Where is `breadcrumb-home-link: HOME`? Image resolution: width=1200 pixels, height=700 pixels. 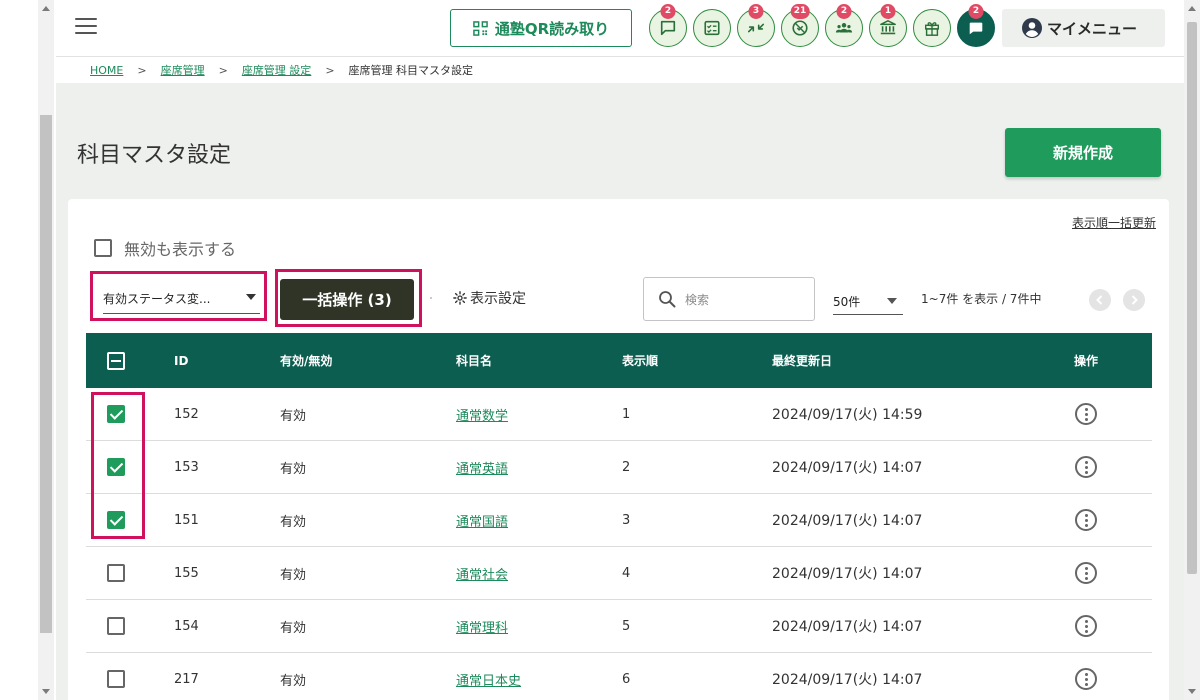
breadcrumb-home-link: HOME is located at coordinates (106, 70).